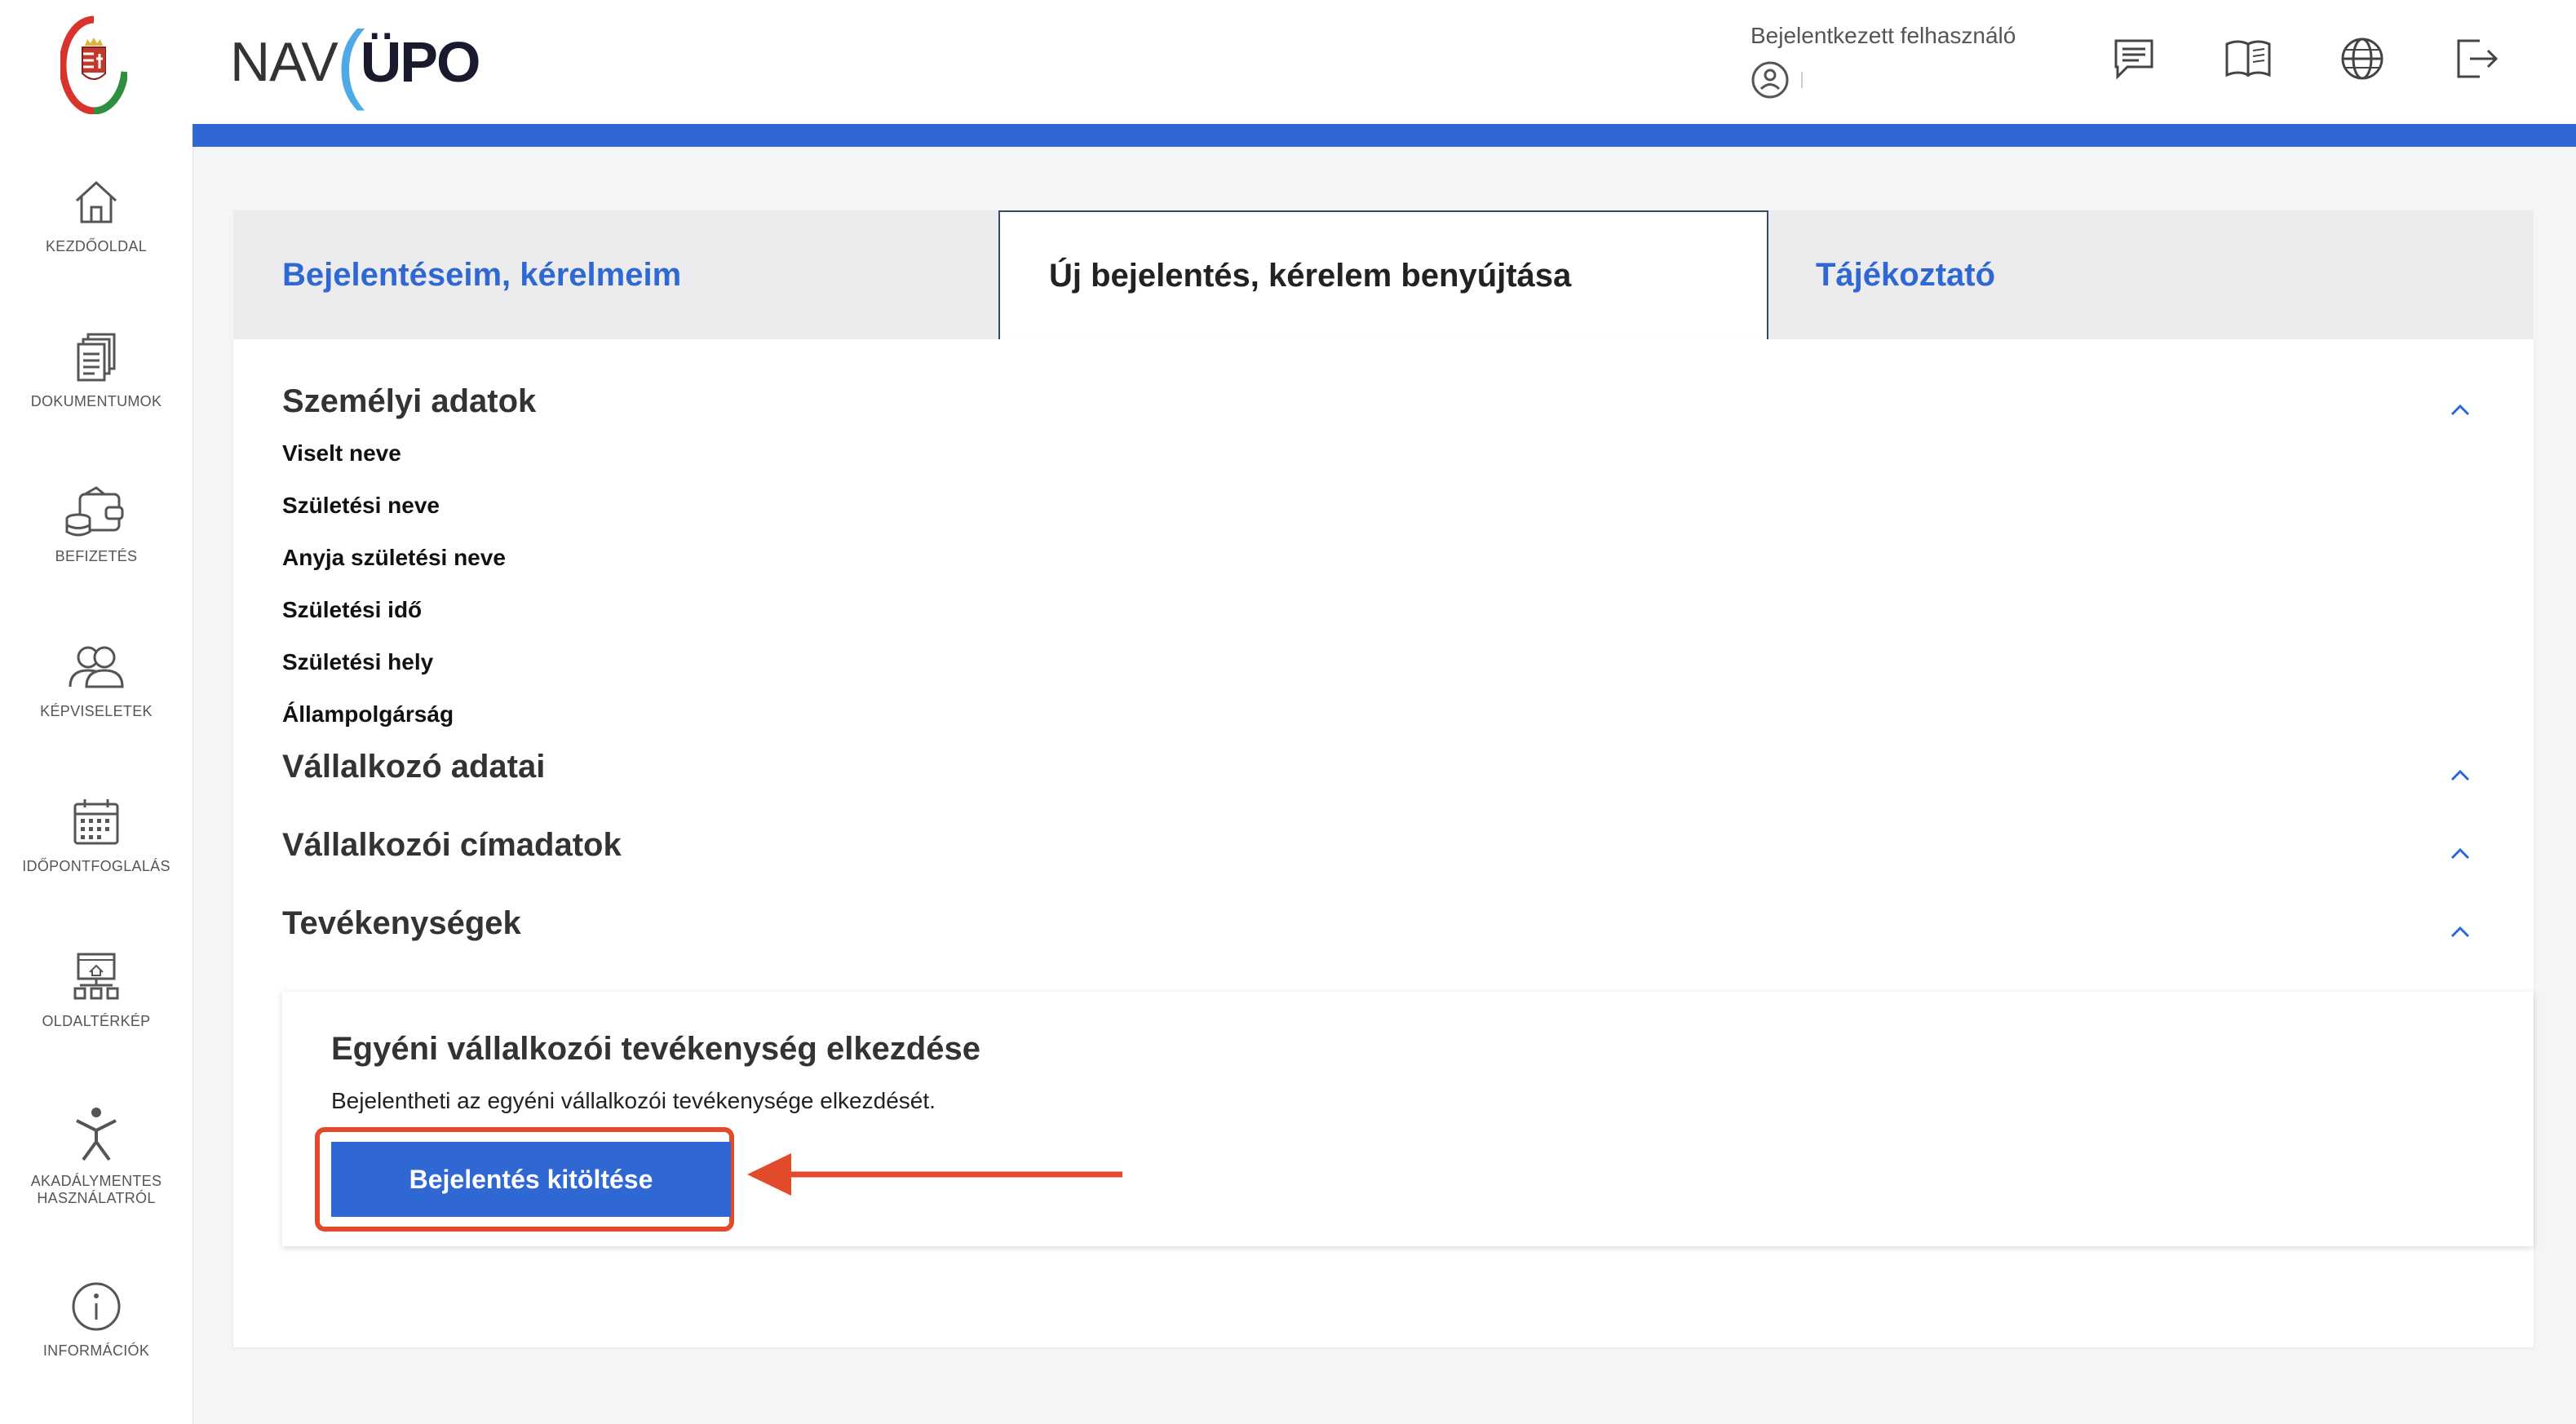  What do you see at coordinates (358, 661) in the screenshot?
I see `field-birth-place: Születési hely` at bounding box center [358, 661].